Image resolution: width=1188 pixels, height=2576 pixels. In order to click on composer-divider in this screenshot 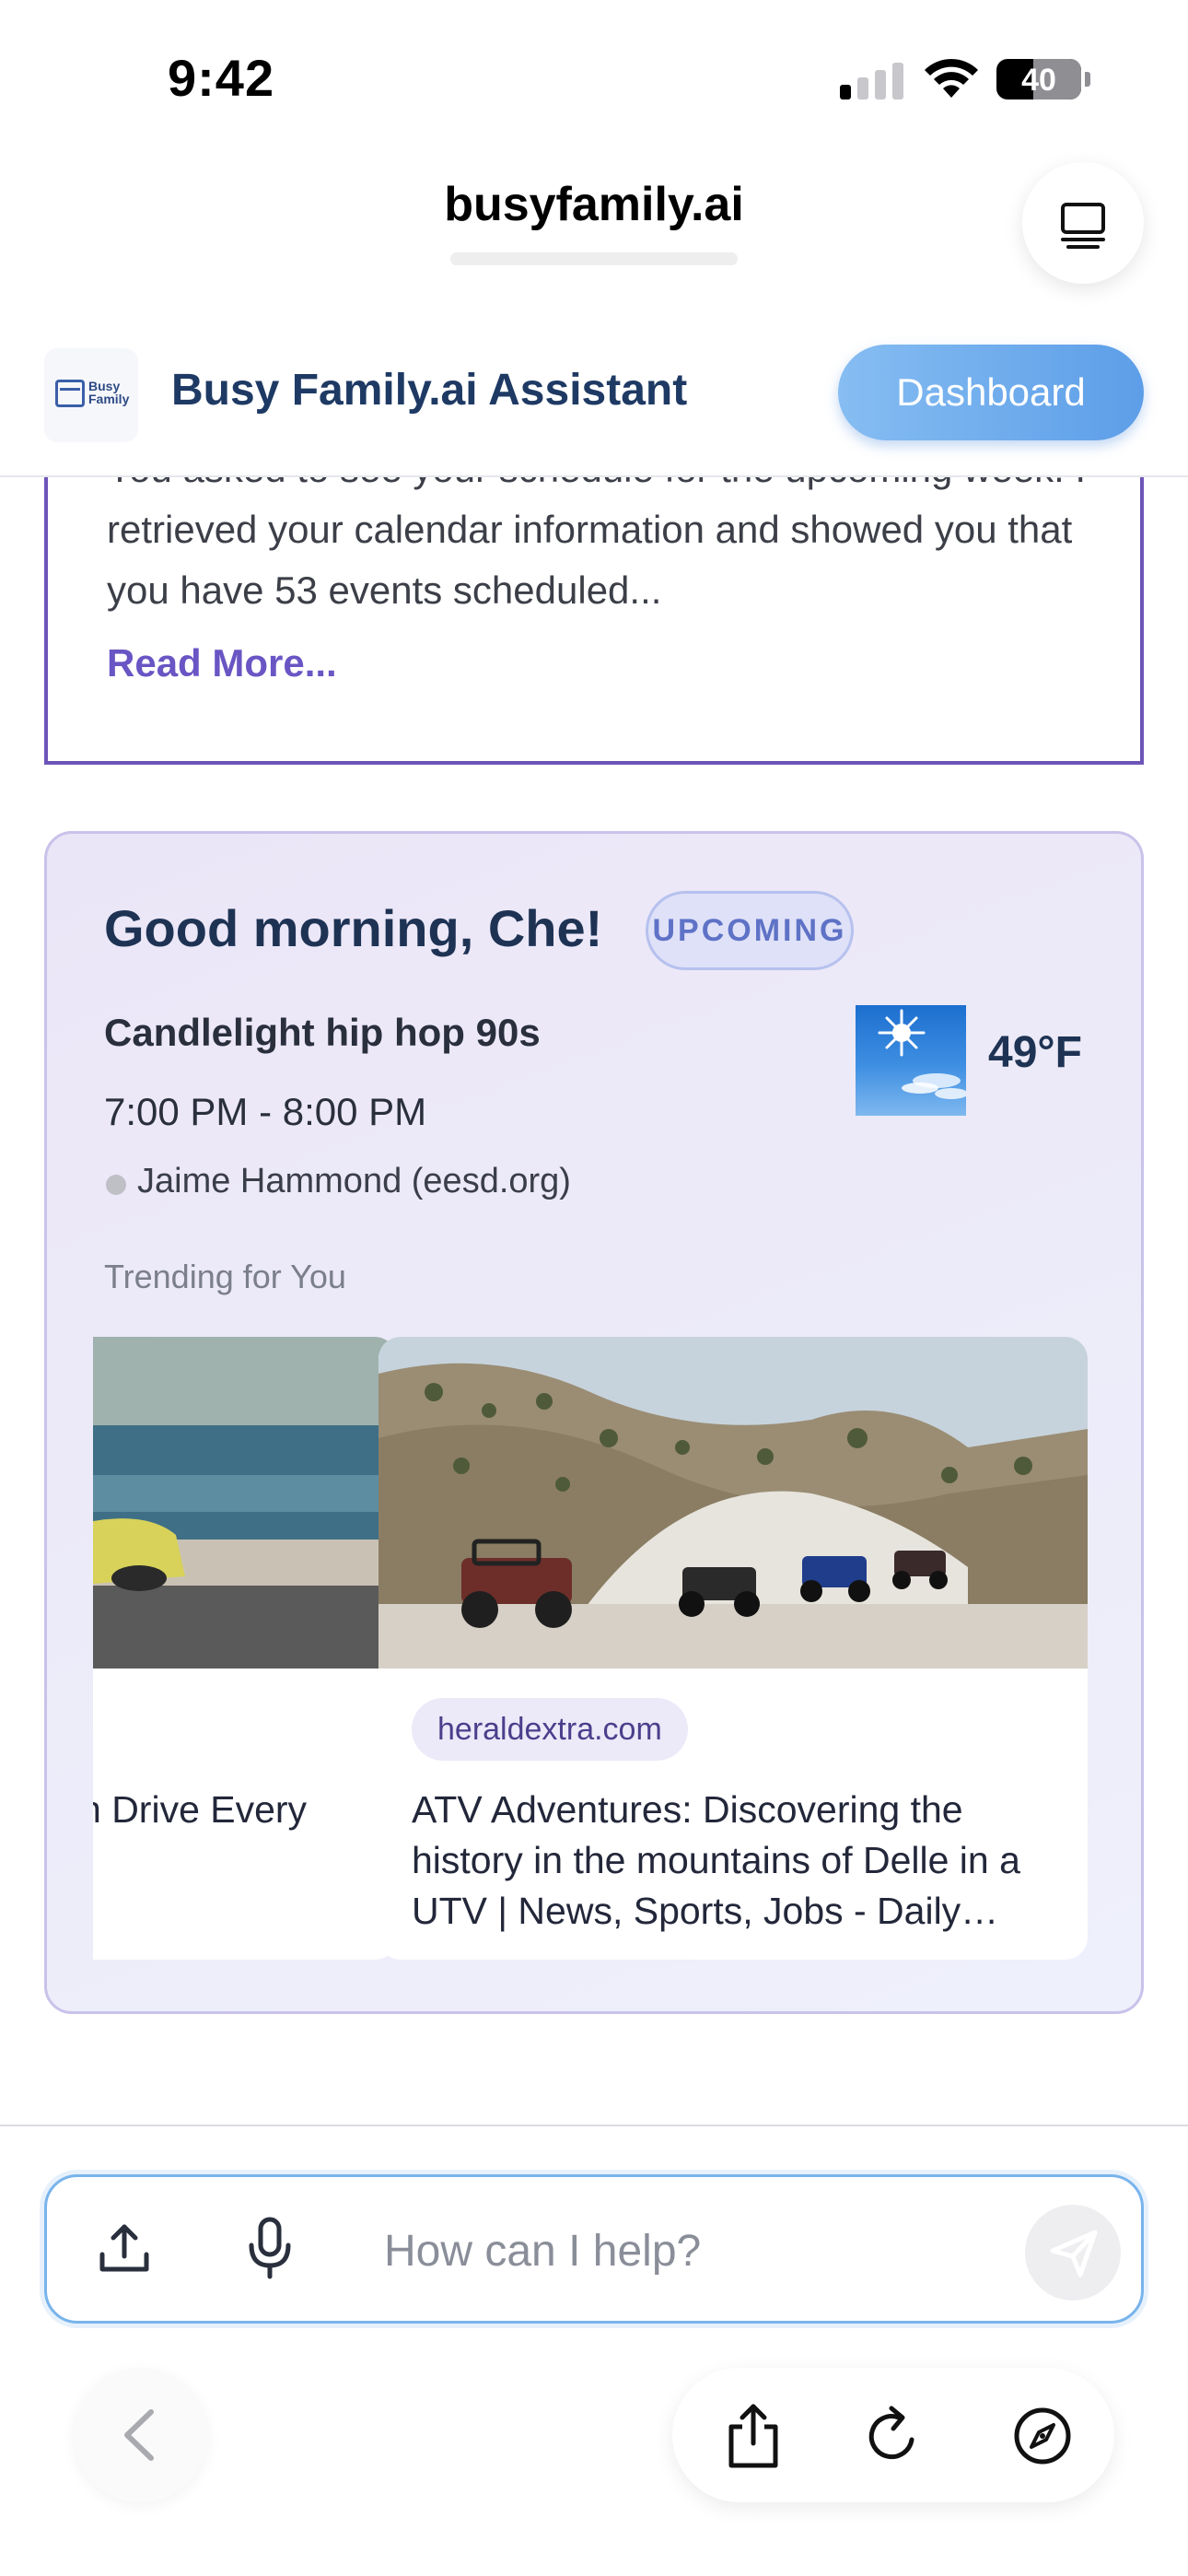, I will do `click(594, 2125)`.